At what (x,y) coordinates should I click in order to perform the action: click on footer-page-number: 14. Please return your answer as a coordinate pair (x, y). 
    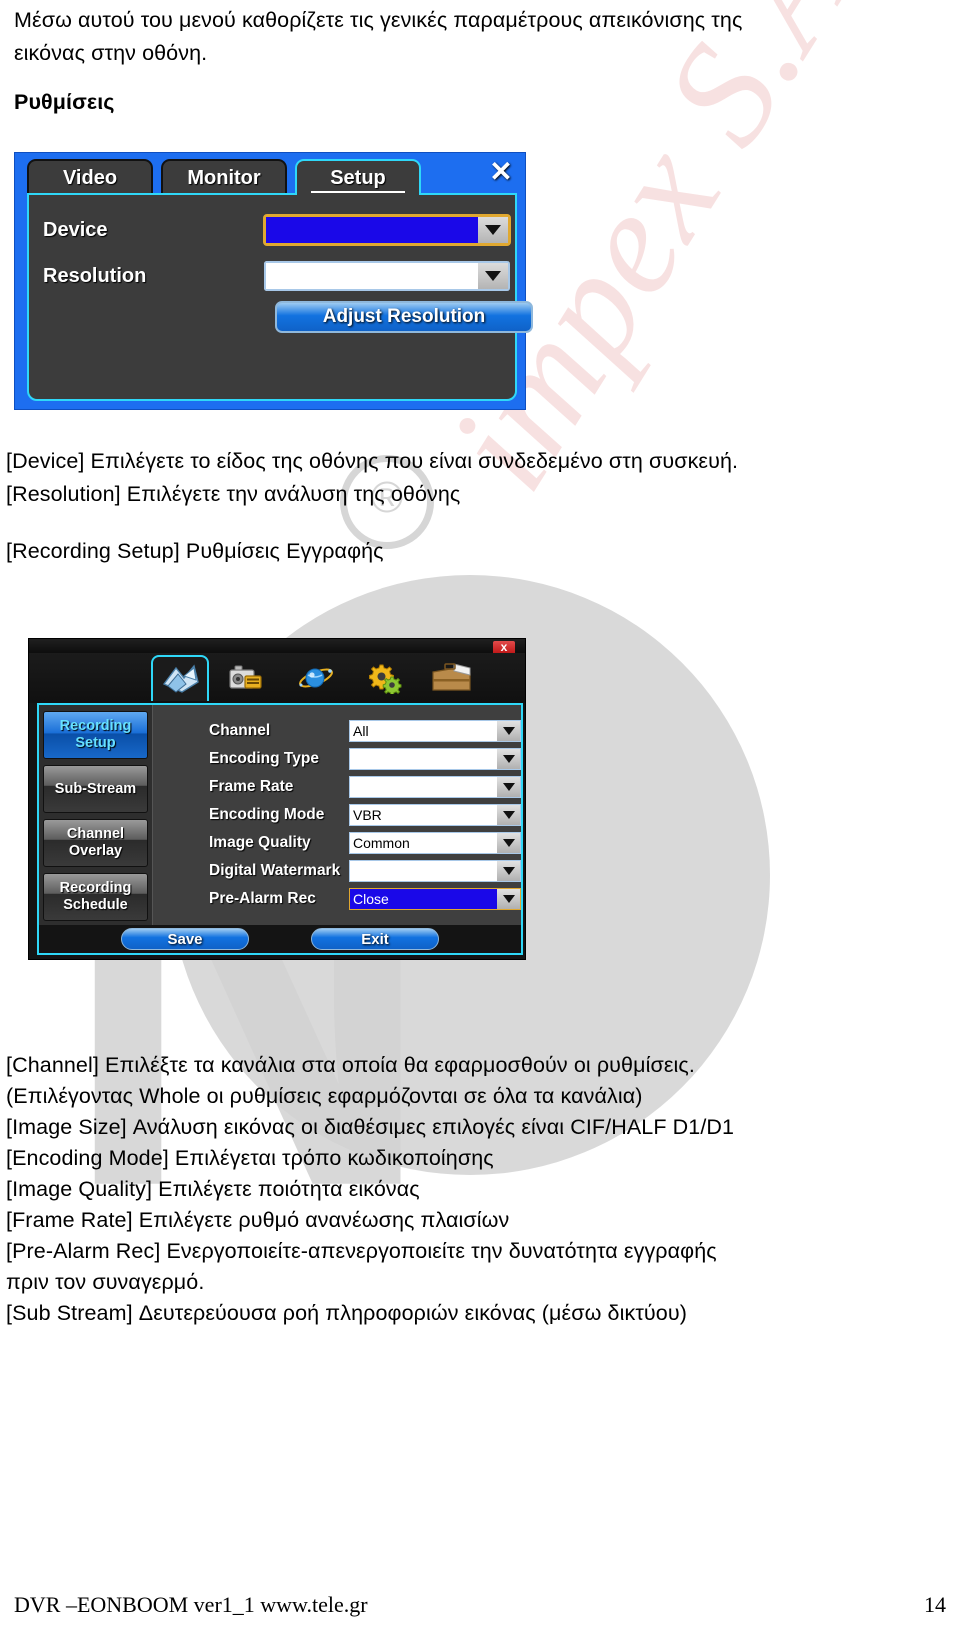
    Looking at the image, I should click on (935, 1604).